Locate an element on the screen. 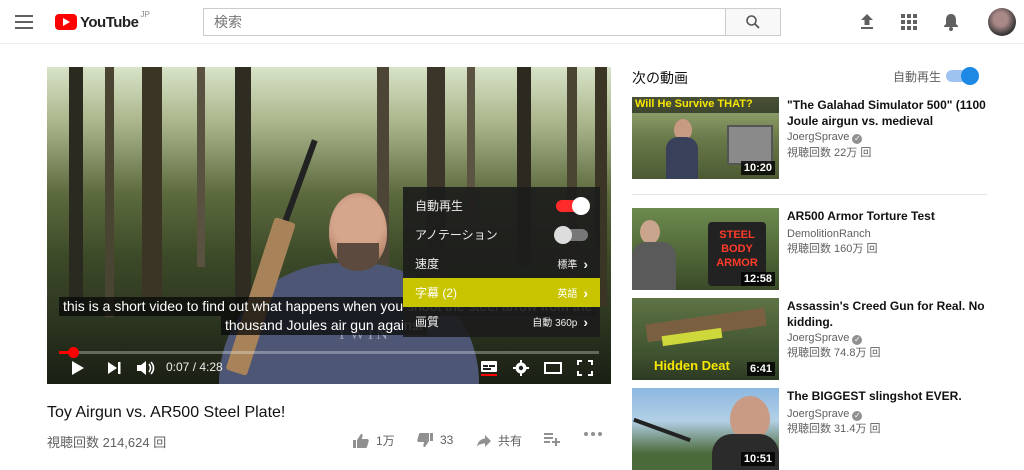  share-icon is located at coordinates (484, 440).